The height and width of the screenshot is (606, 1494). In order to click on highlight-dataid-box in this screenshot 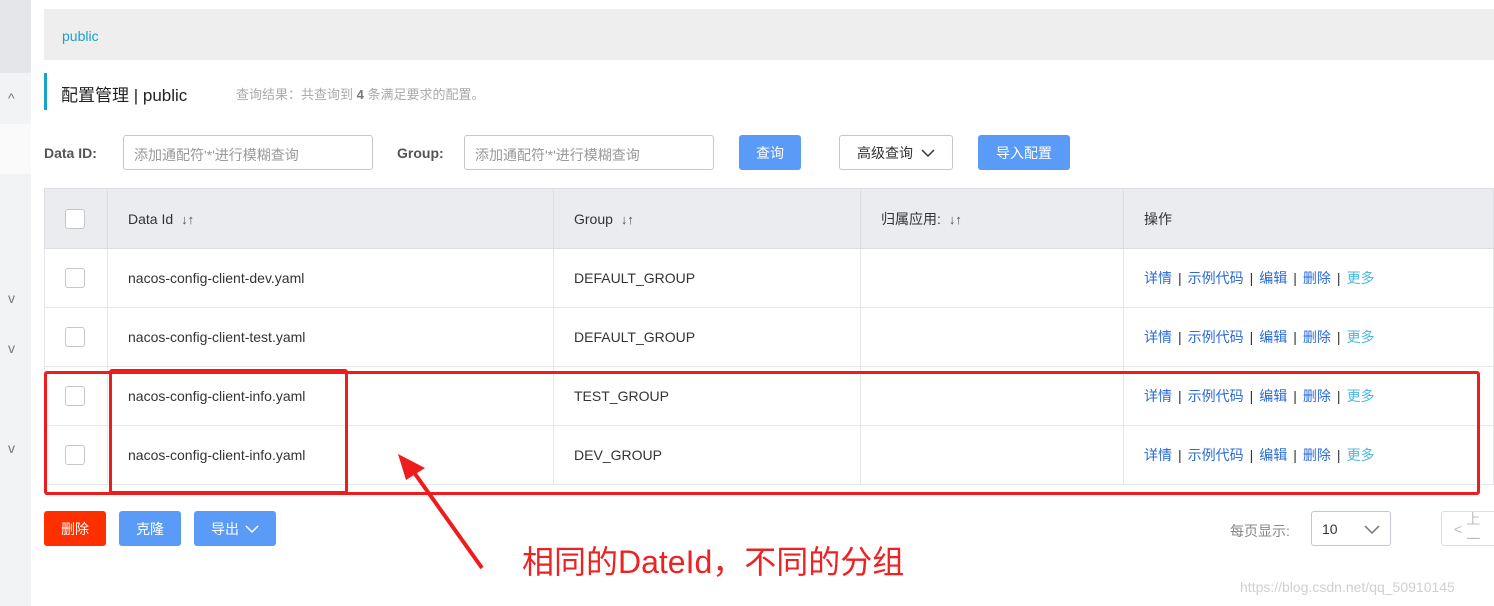, I will do `click(228, 431)`.